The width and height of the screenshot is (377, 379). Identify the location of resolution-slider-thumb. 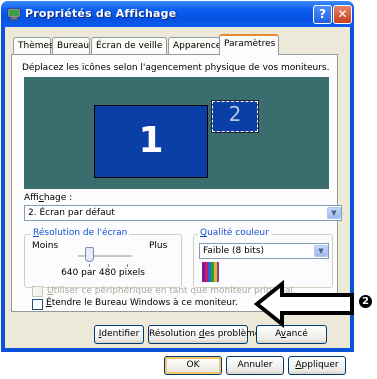
(89, 254).